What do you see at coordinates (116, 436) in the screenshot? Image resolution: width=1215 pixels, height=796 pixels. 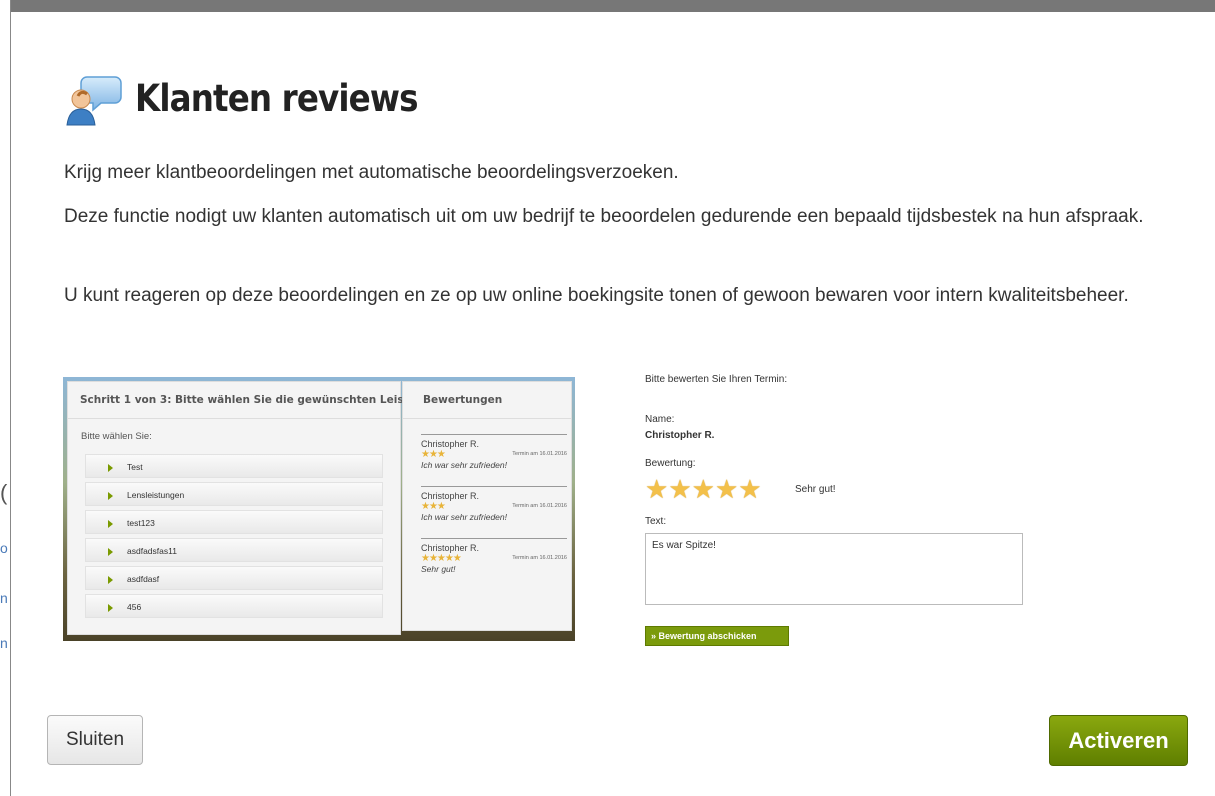 I see `select-label: Bitte wählen Sie:` at bounding box center [116, 436].